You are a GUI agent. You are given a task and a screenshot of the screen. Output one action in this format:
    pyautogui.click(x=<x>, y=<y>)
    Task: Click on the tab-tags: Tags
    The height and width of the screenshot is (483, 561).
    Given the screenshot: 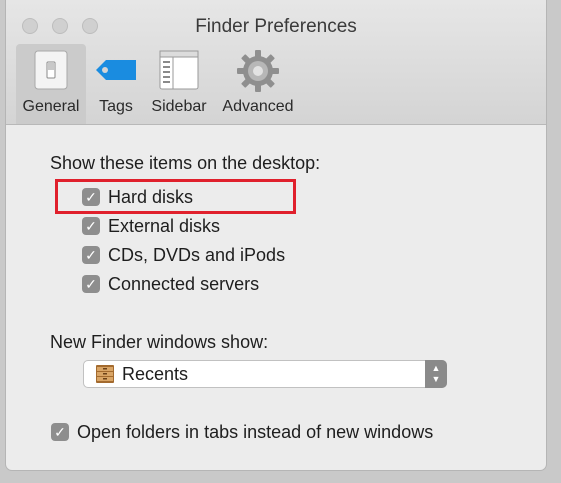 What is the action you would take?
    pyautogui.click(x=116, y=84)
    